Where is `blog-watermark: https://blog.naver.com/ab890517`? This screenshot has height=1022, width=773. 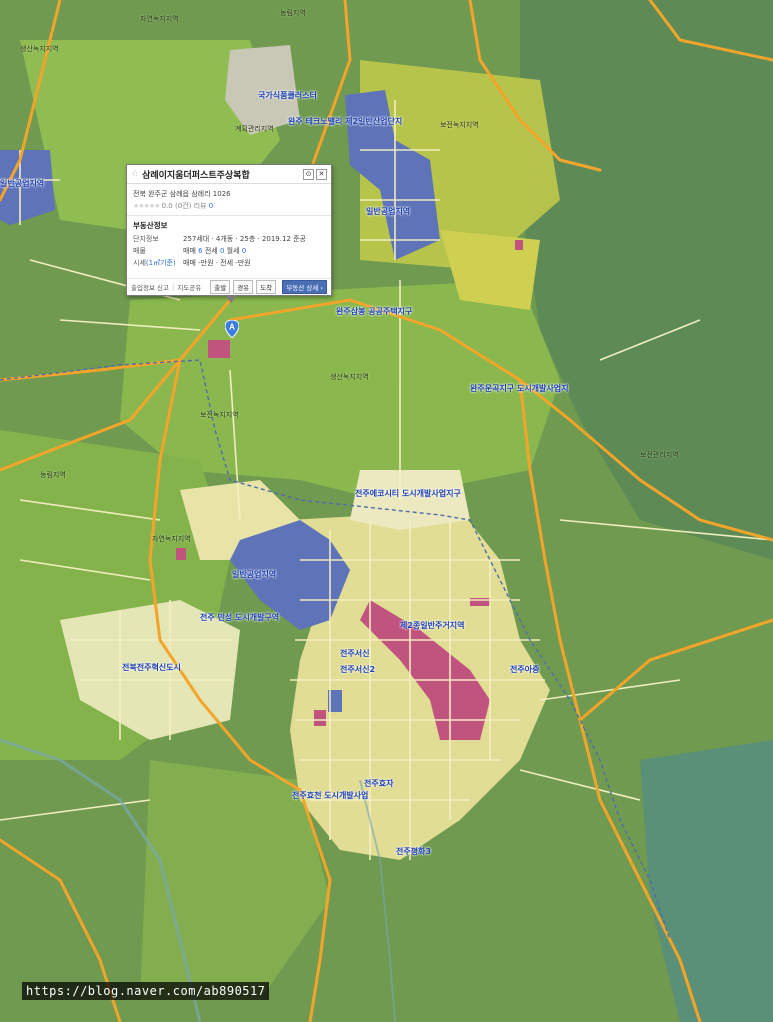
blog-watermark: https://blog.naver.com/ab890517 is located at coordinates (146, 991).